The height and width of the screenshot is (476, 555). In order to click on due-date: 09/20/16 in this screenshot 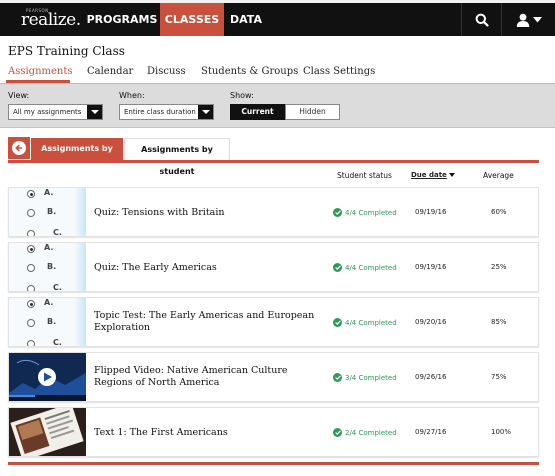, I will do `click(431, 322)`.